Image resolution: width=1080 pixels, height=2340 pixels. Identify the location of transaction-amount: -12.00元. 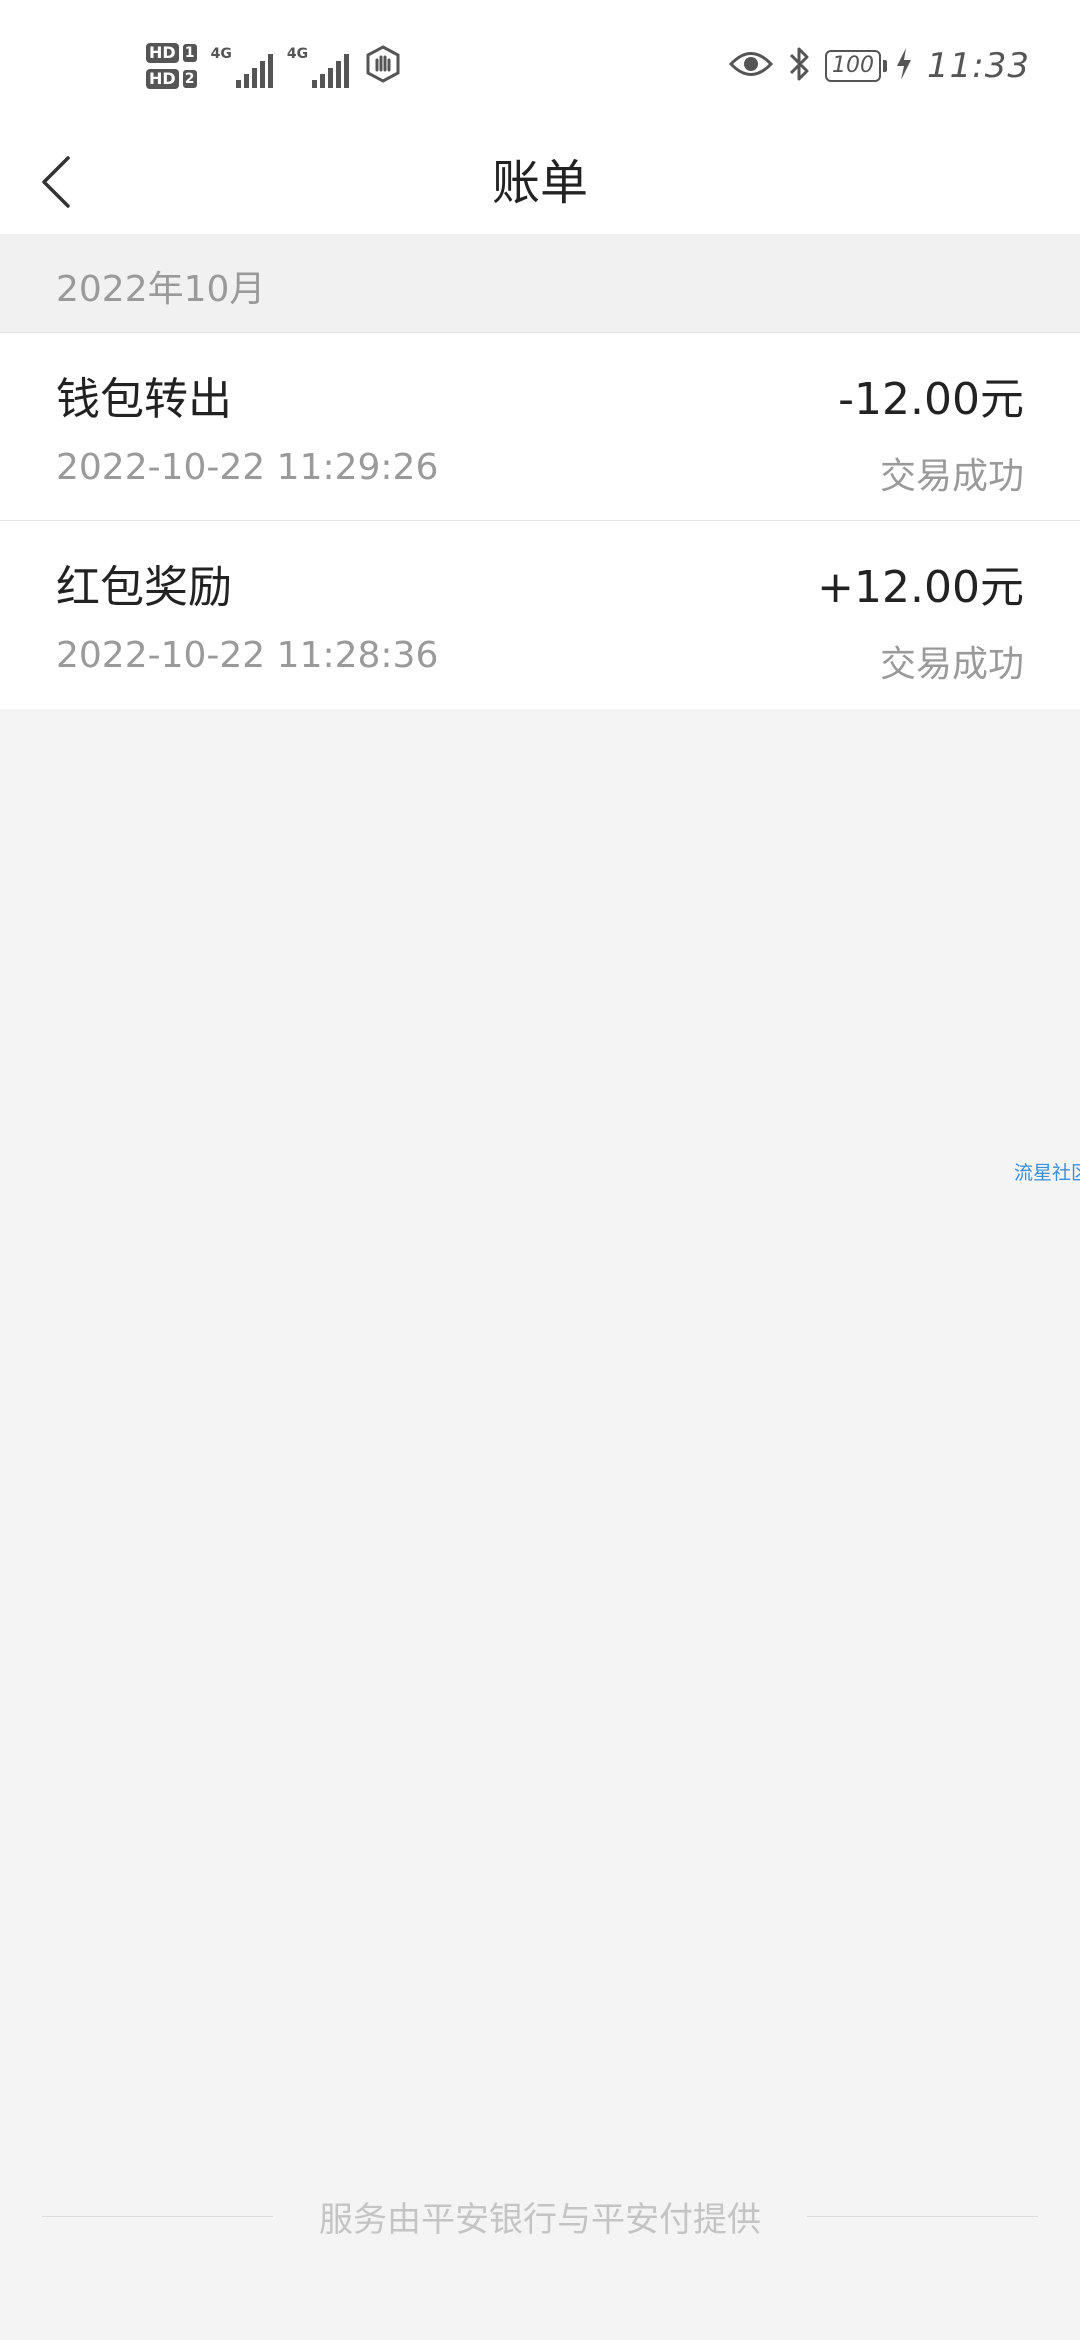
(931, 399).